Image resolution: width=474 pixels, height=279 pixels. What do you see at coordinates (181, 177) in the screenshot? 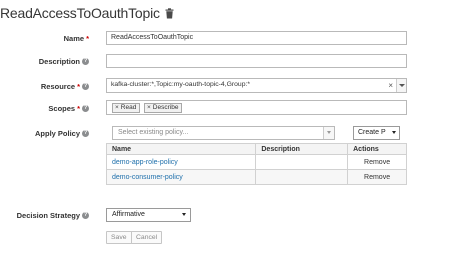
I see `policy-name-link: demo-consumer-policy` at bounding box center [181, 177].